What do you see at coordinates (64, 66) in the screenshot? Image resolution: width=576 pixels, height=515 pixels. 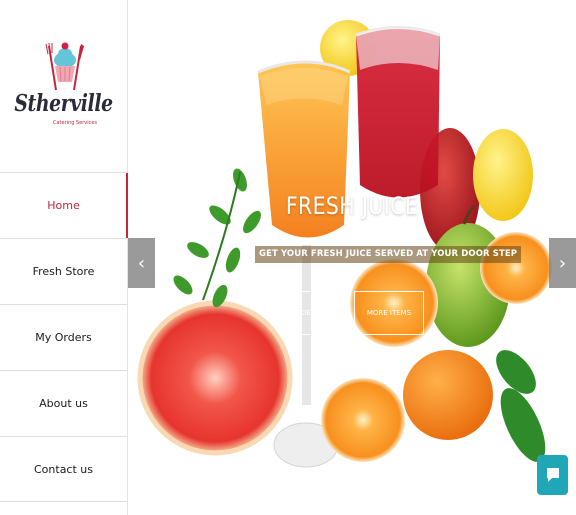 I see `cupcake-icon` at bounding box center [64, 66].